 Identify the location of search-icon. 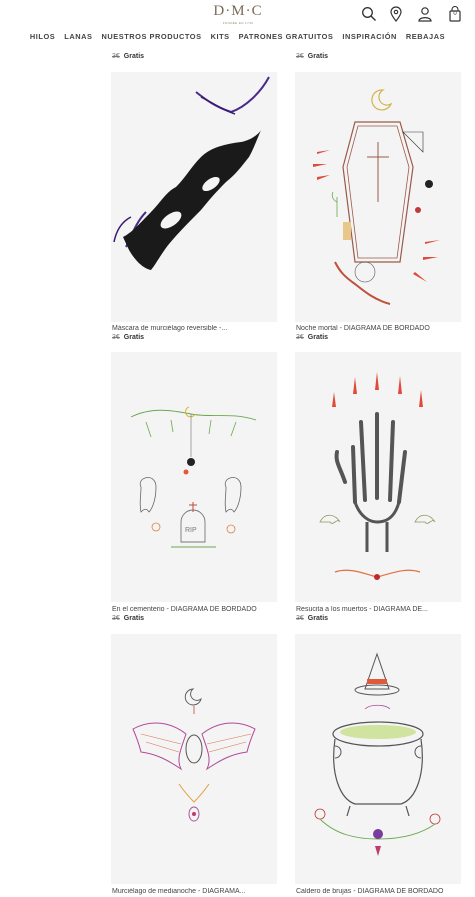
(369, 14).